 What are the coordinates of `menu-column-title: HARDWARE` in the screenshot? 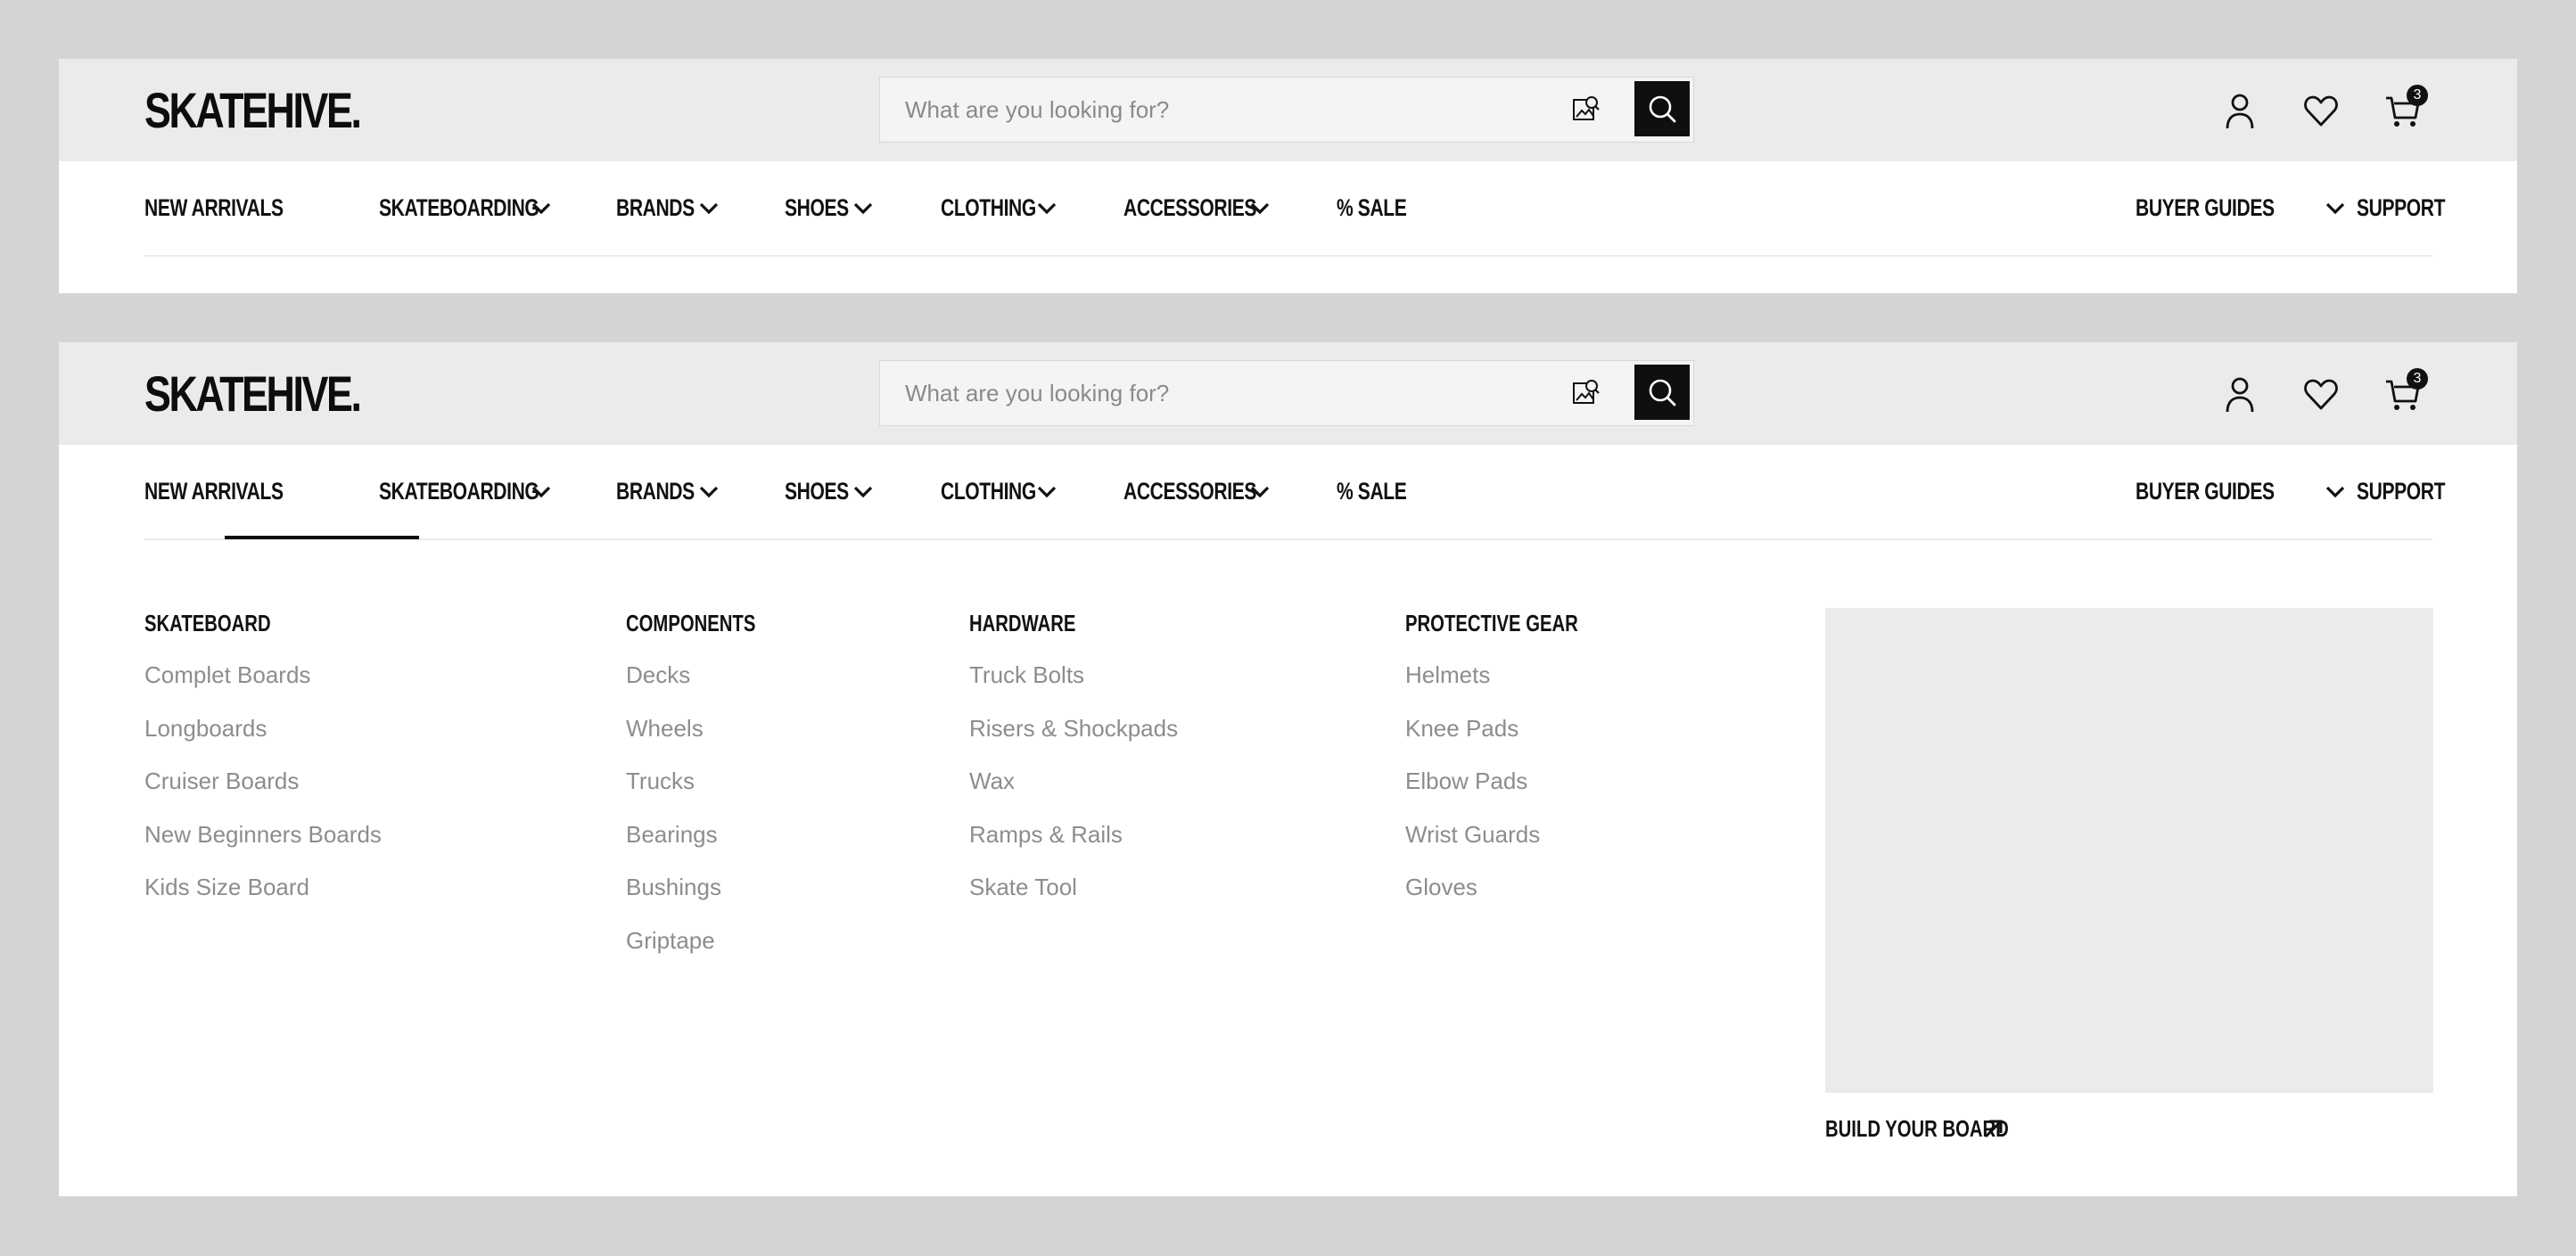 It's located at (1022, 623).